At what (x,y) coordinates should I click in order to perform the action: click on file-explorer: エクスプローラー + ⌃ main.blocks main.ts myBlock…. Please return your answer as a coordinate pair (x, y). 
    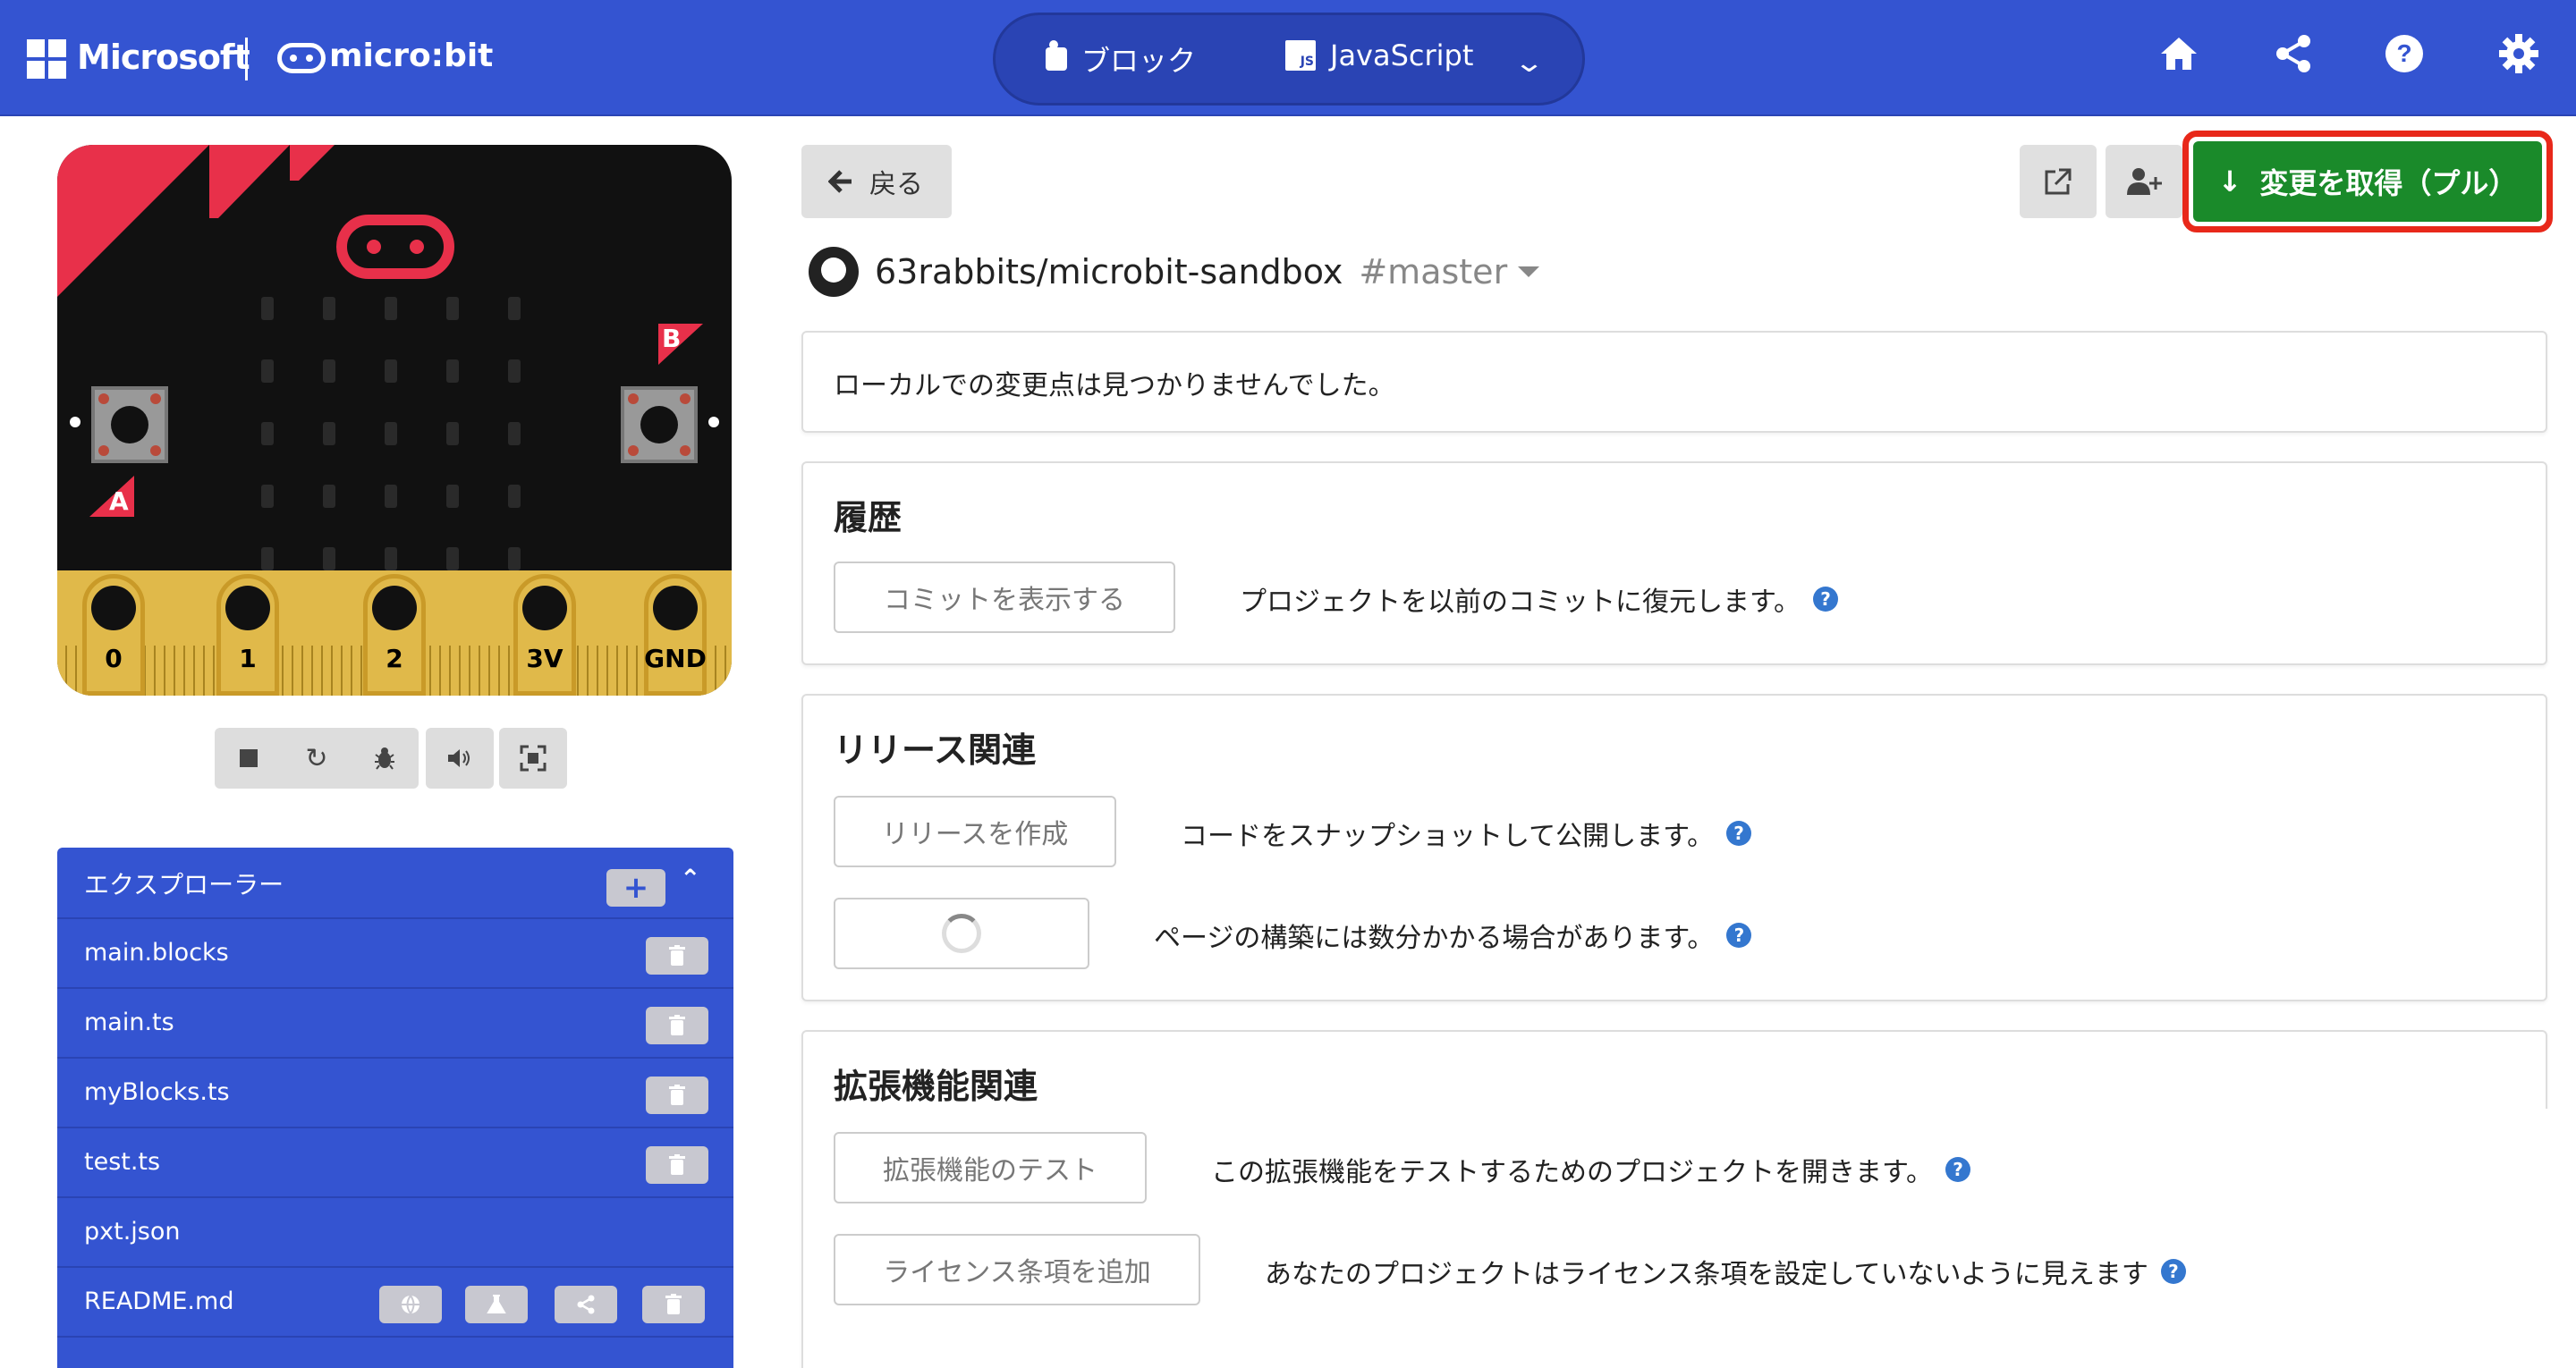
    Looking at the image, I should click on (395, 1108).